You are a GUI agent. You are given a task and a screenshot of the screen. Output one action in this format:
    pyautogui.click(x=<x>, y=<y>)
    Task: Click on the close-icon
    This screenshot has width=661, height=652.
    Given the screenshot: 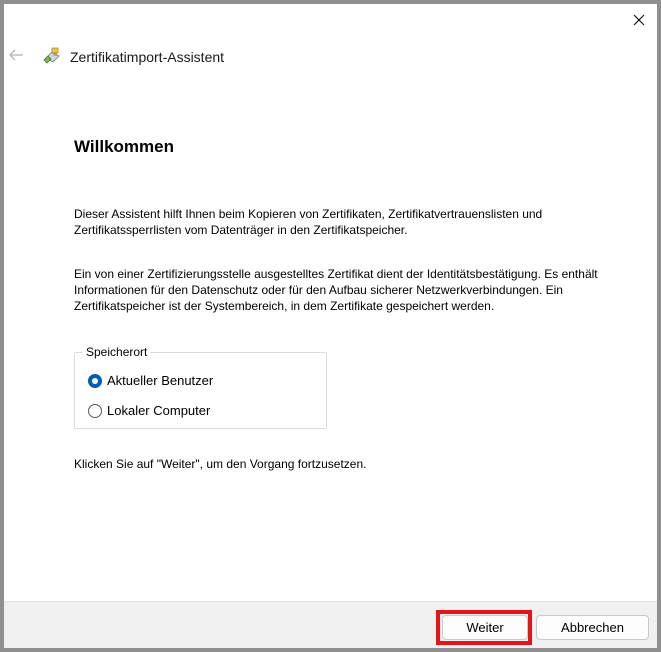 What is the action you would take?
    pyautogui.click(x=639, y=20)
    